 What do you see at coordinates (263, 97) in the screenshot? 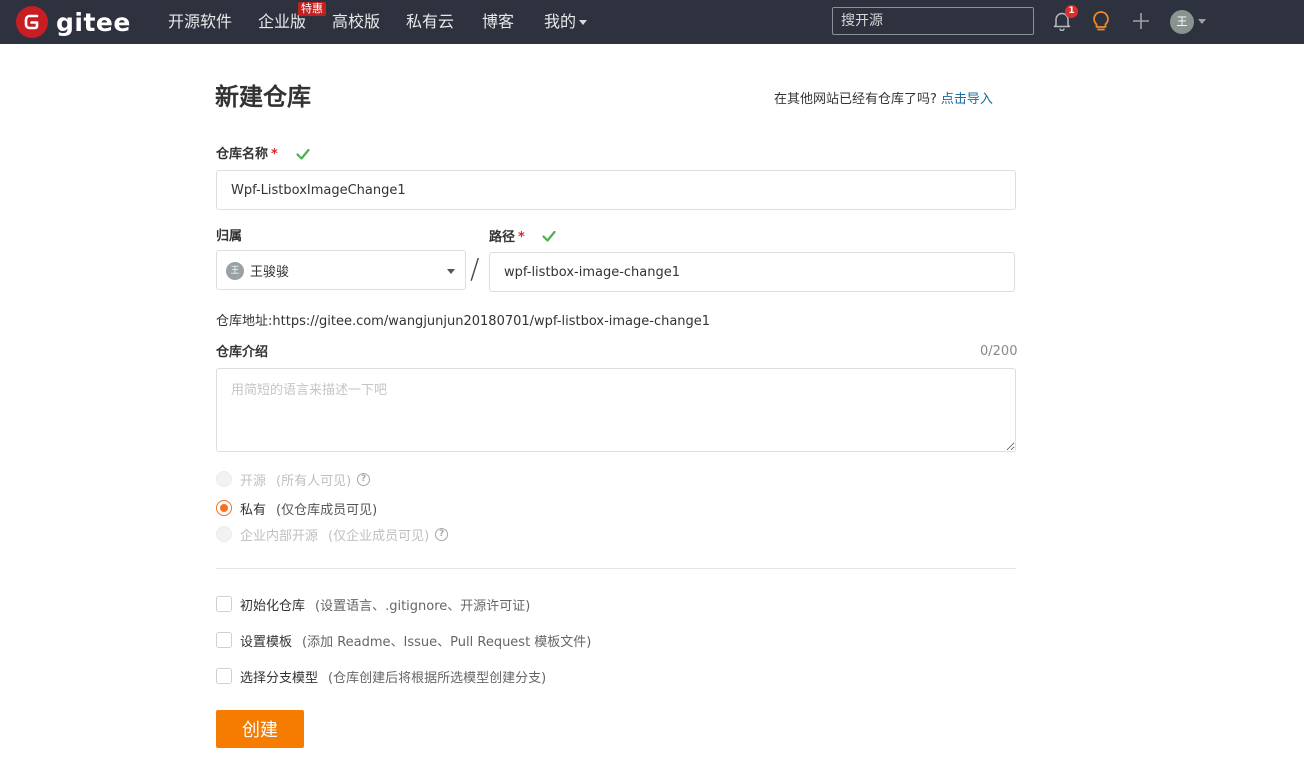
I see `page-title: 新建仓库` at bounding box center [263, 97].